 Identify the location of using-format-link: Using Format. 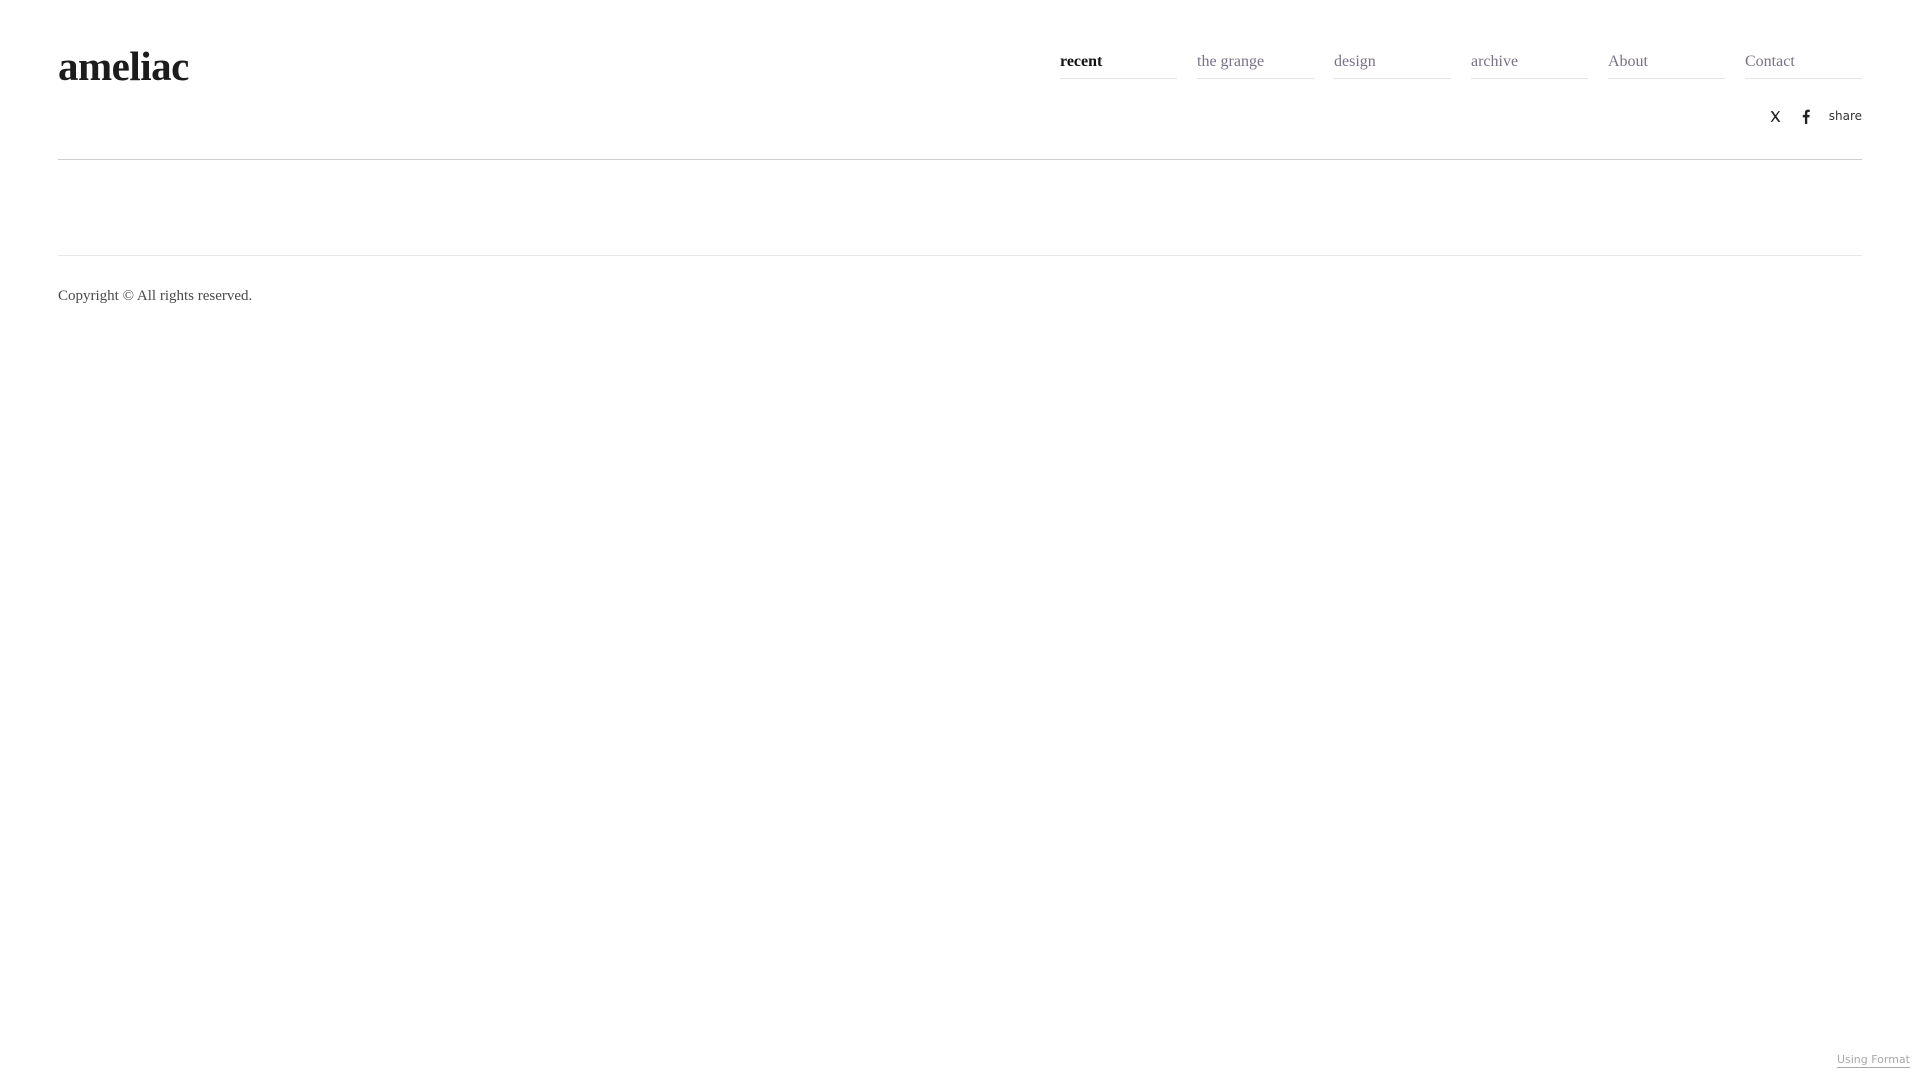
(1873, 1060).